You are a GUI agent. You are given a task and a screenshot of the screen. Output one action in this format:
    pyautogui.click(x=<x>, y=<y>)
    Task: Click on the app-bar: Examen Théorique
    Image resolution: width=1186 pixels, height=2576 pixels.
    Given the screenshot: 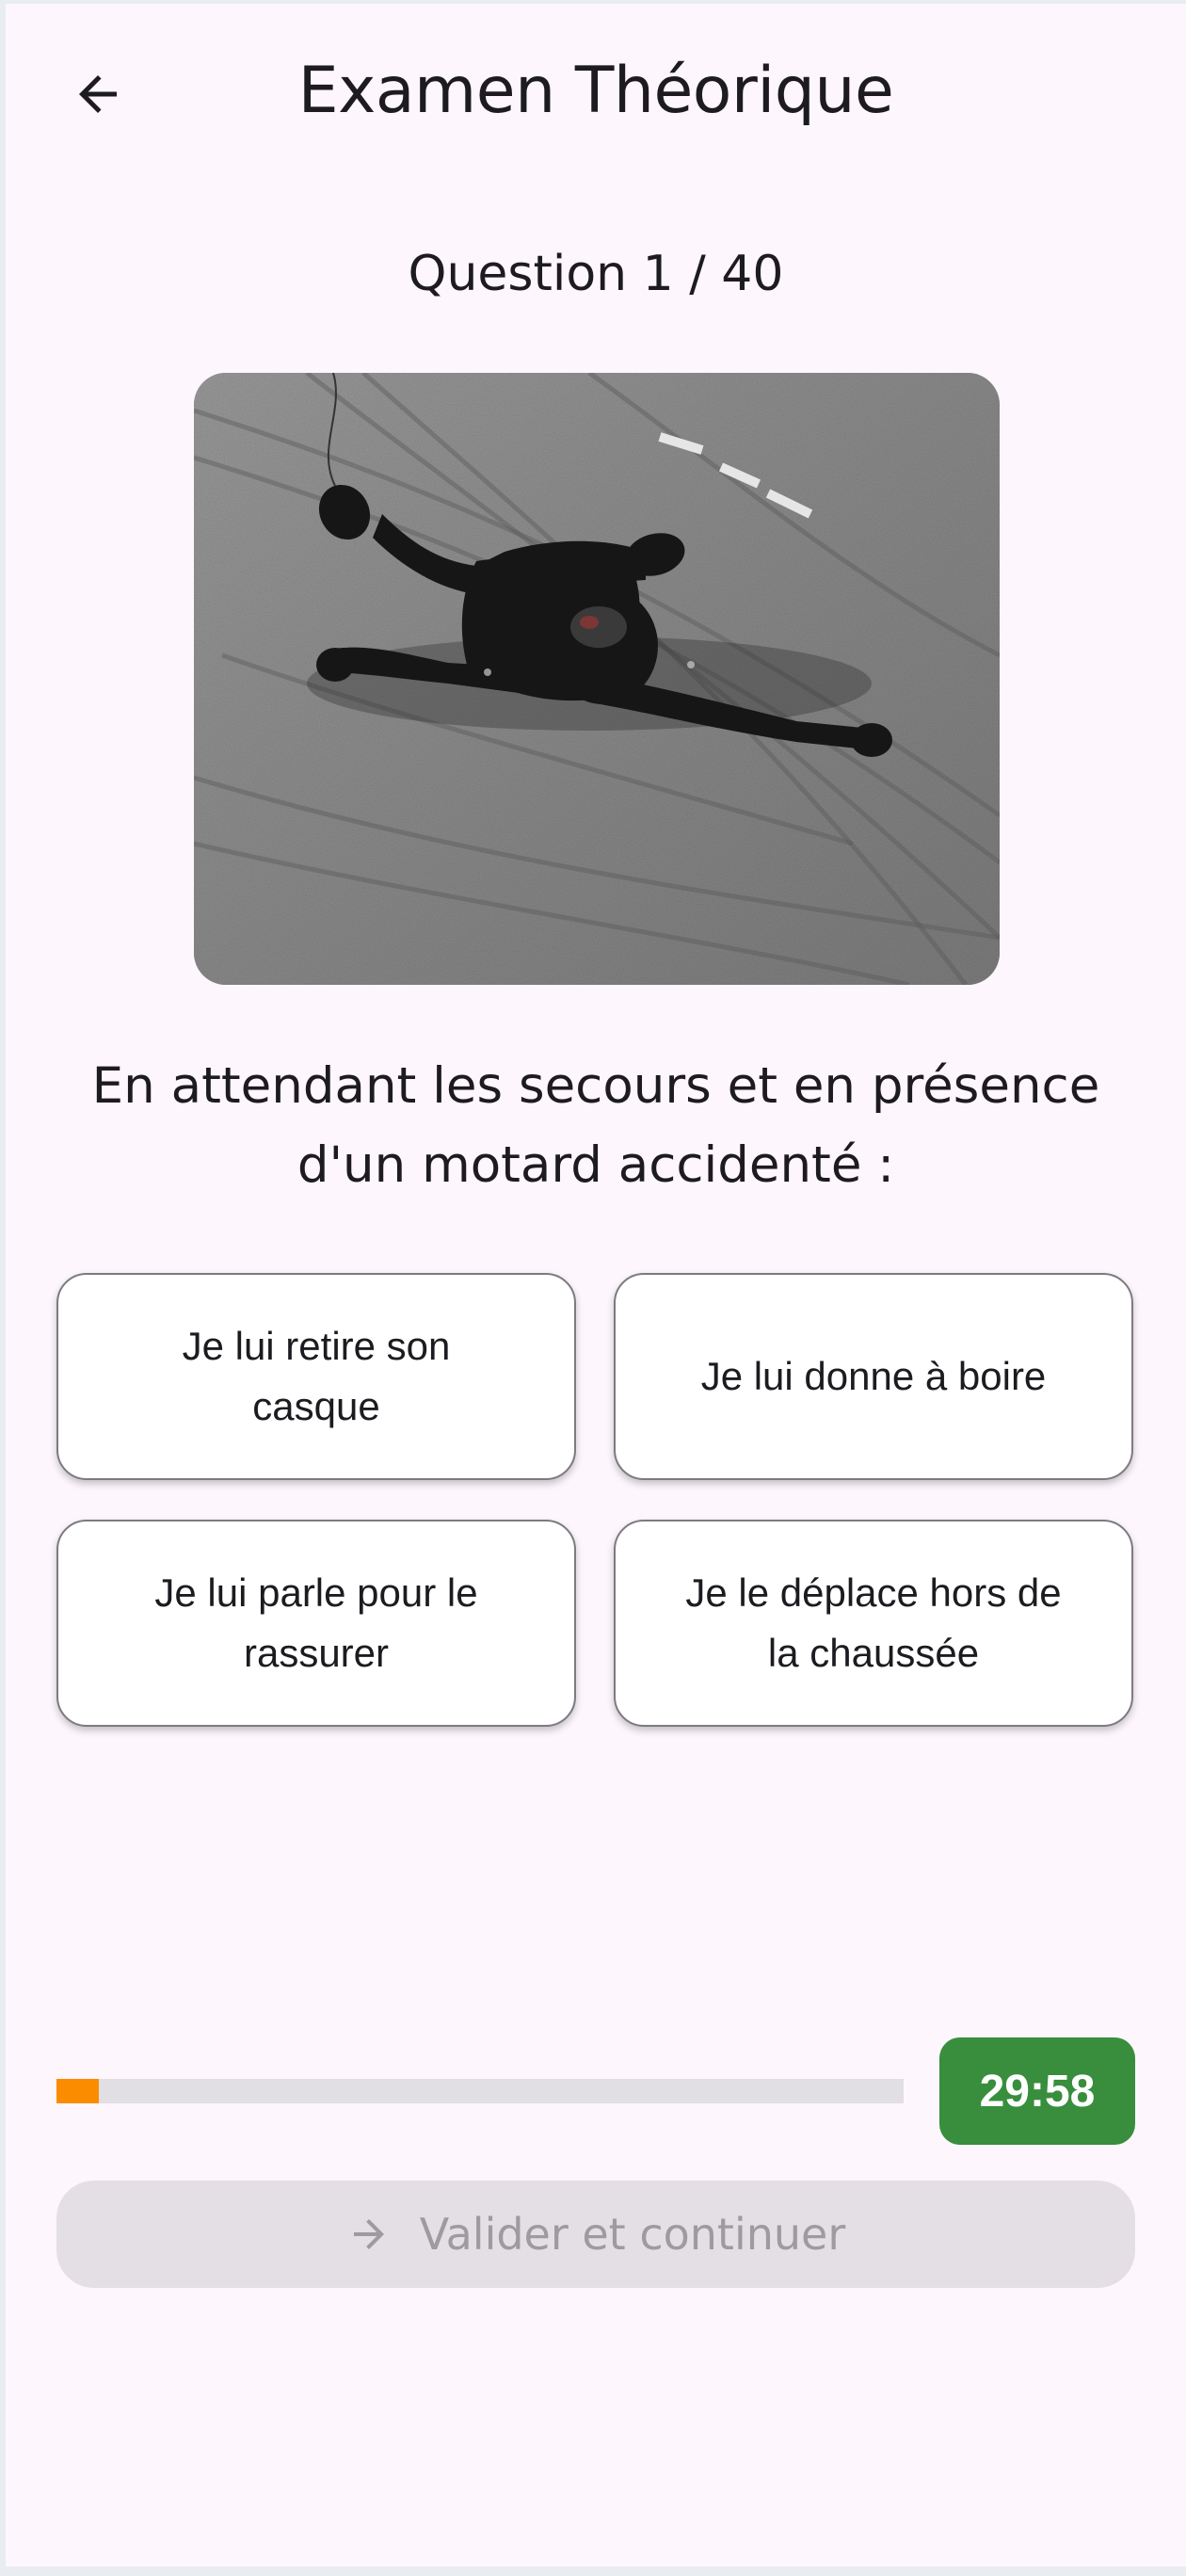 What is the action you would take?
    pyautogui.click(x=596, y=88)
    